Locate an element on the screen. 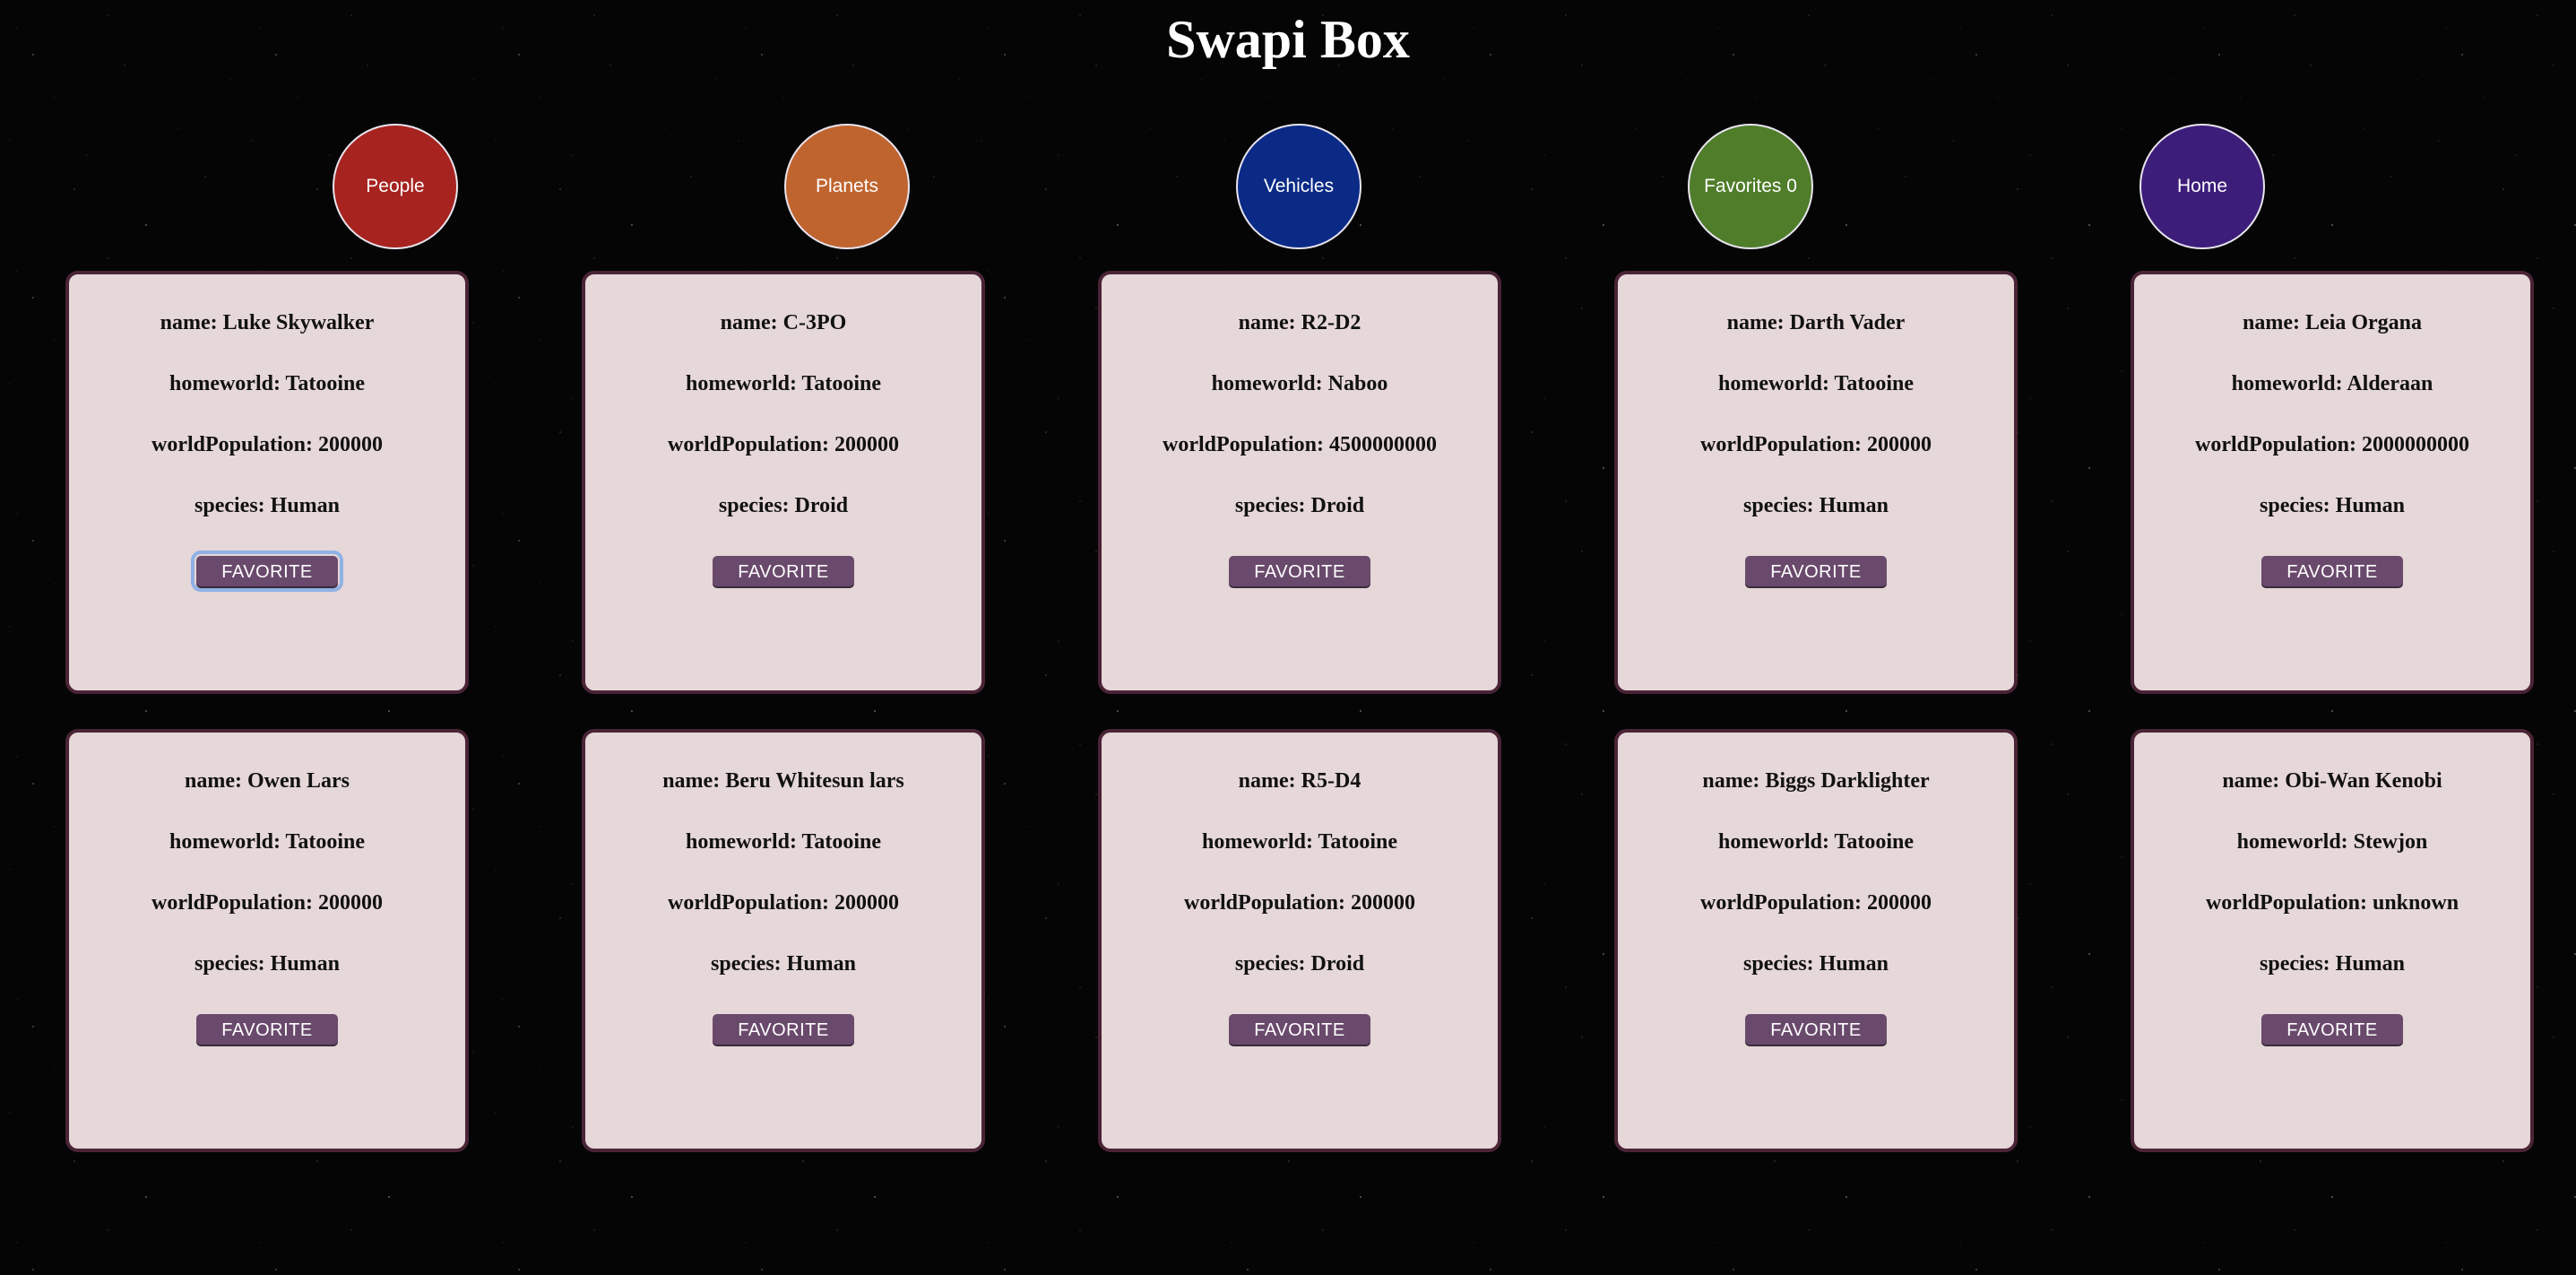  card-name: name: R5-D4 is located at coordinates (1299, 781).